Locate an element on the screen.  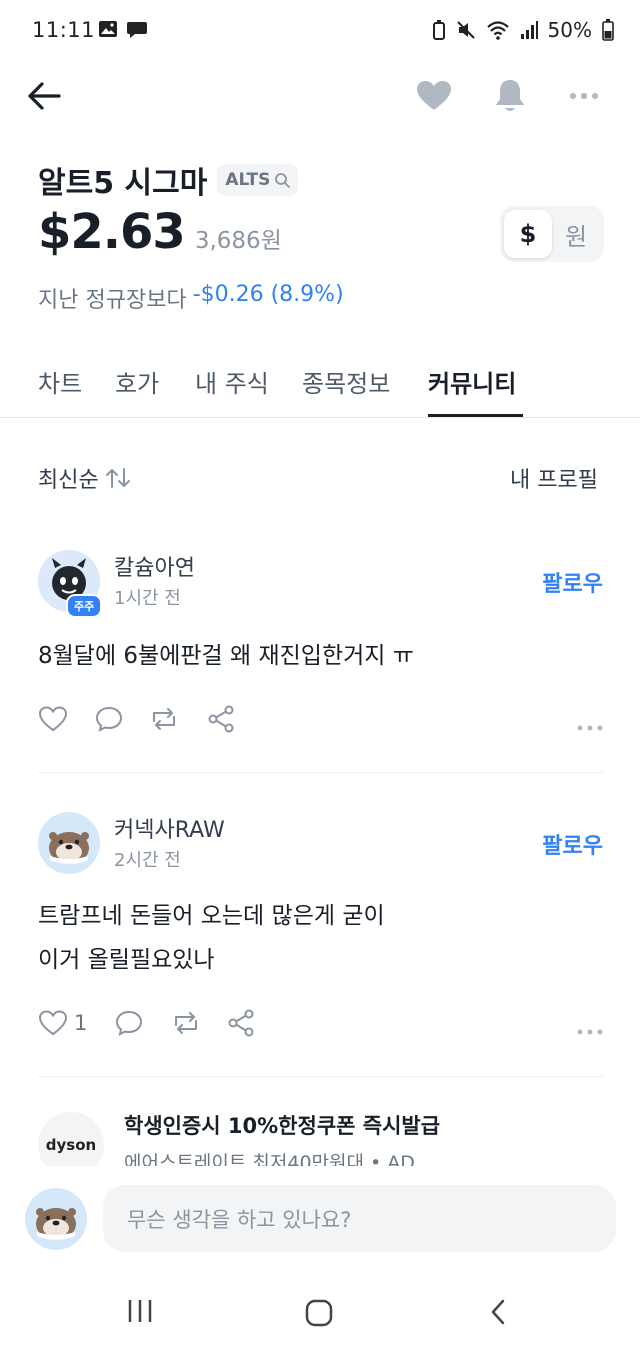
ad-title: 학생인증시 10%한정쿠폰 즉시발급 is located at coordinates (282, 1125).